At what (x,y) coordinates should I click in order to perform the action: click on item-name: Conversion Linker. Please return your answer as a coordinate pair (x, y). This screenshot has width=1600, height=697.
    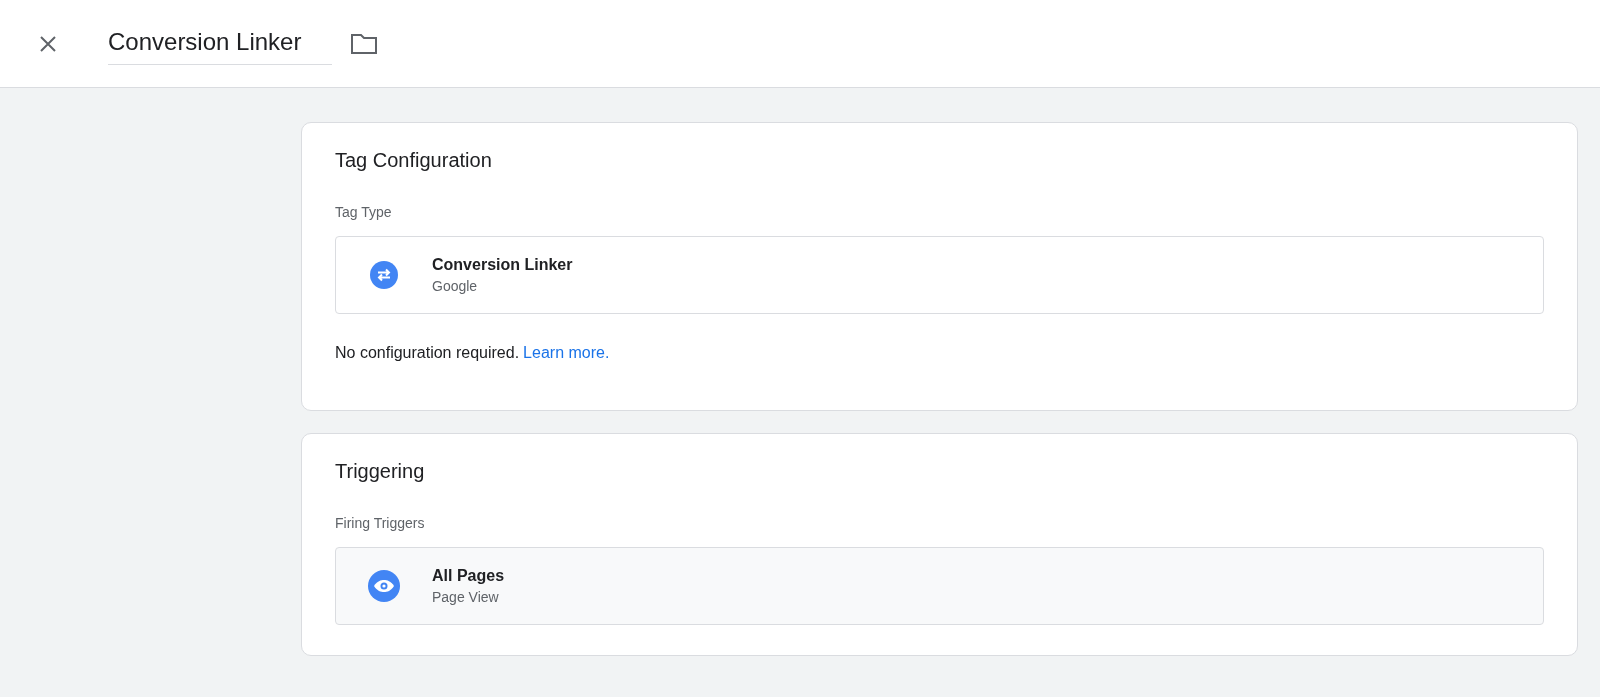
    Looking at the image, I should click on (502, 265).